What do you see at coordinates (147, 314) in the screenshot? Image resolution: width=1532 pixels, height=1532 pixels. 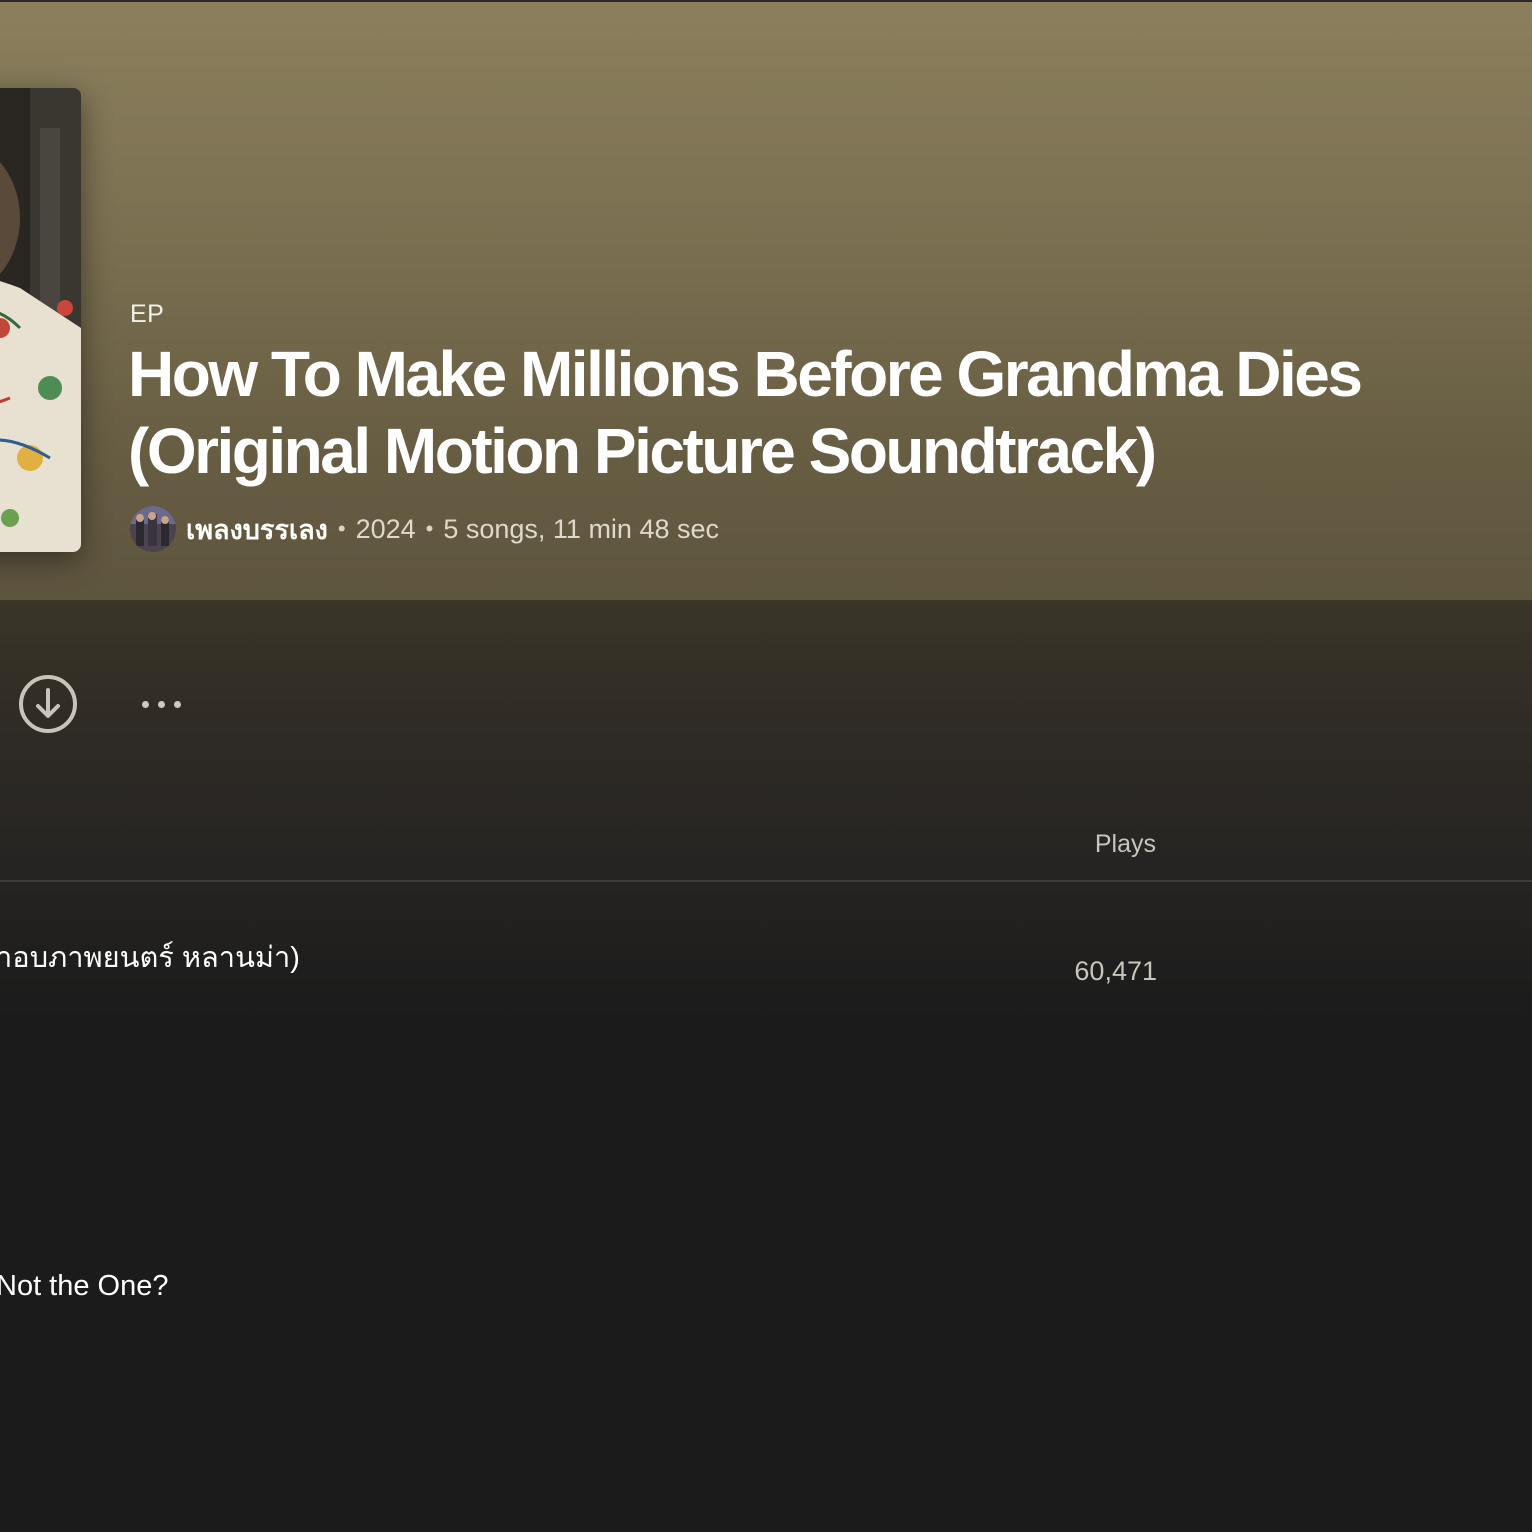 I see `album-type-label: EP` at bounding box center [147, 314].